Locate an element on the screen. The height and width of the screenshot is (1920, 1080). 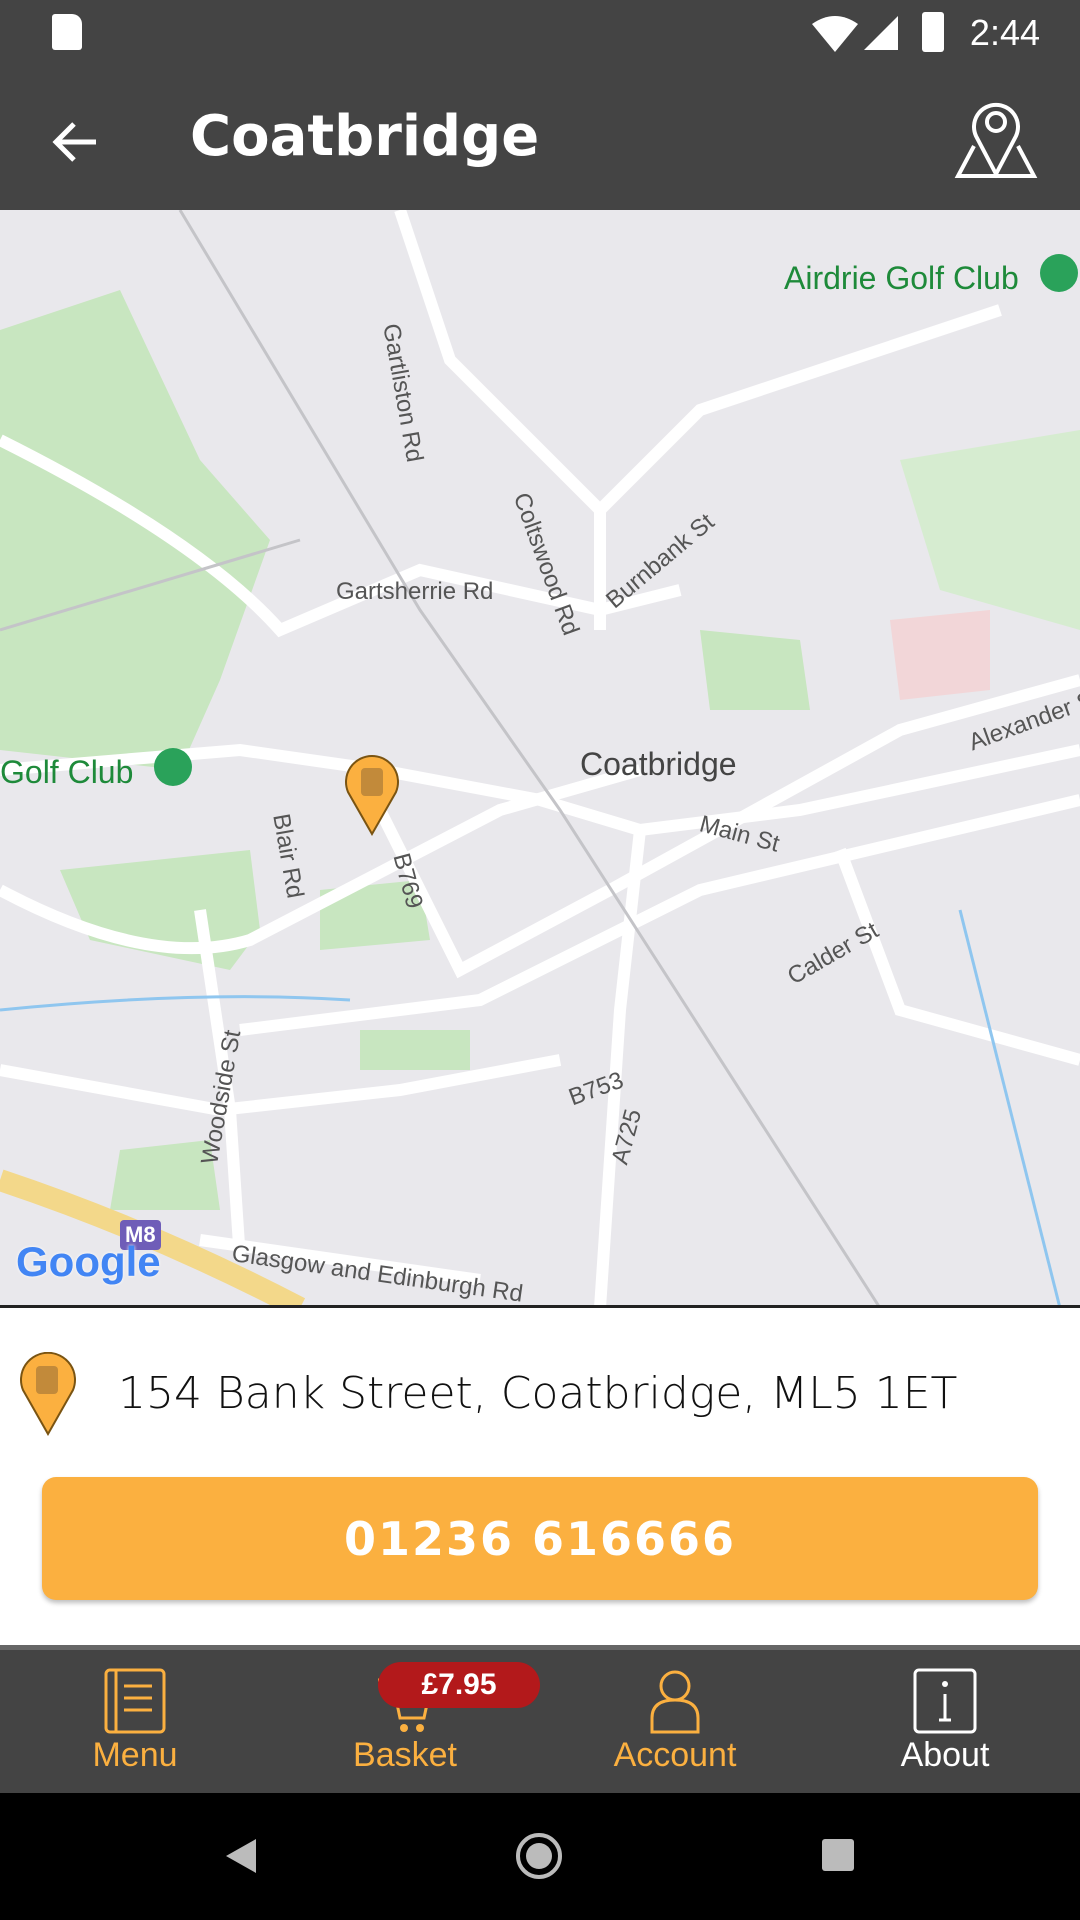
person-icon is located at coordinates (675, 1702).